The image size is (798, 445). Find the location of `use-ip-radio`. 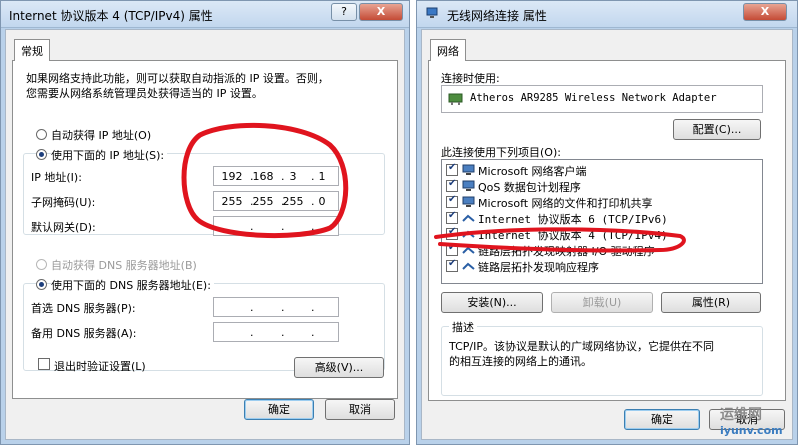

use-ip-radio is located at coordinates (41, 154).